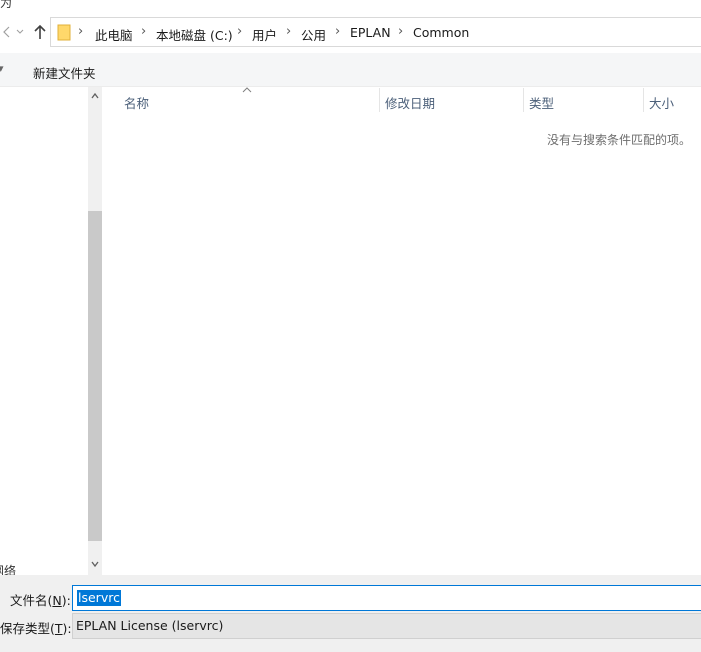 The height and width of the screenshot is (652, 701). I want to click on scroll-down-icon, so click(95, 565).